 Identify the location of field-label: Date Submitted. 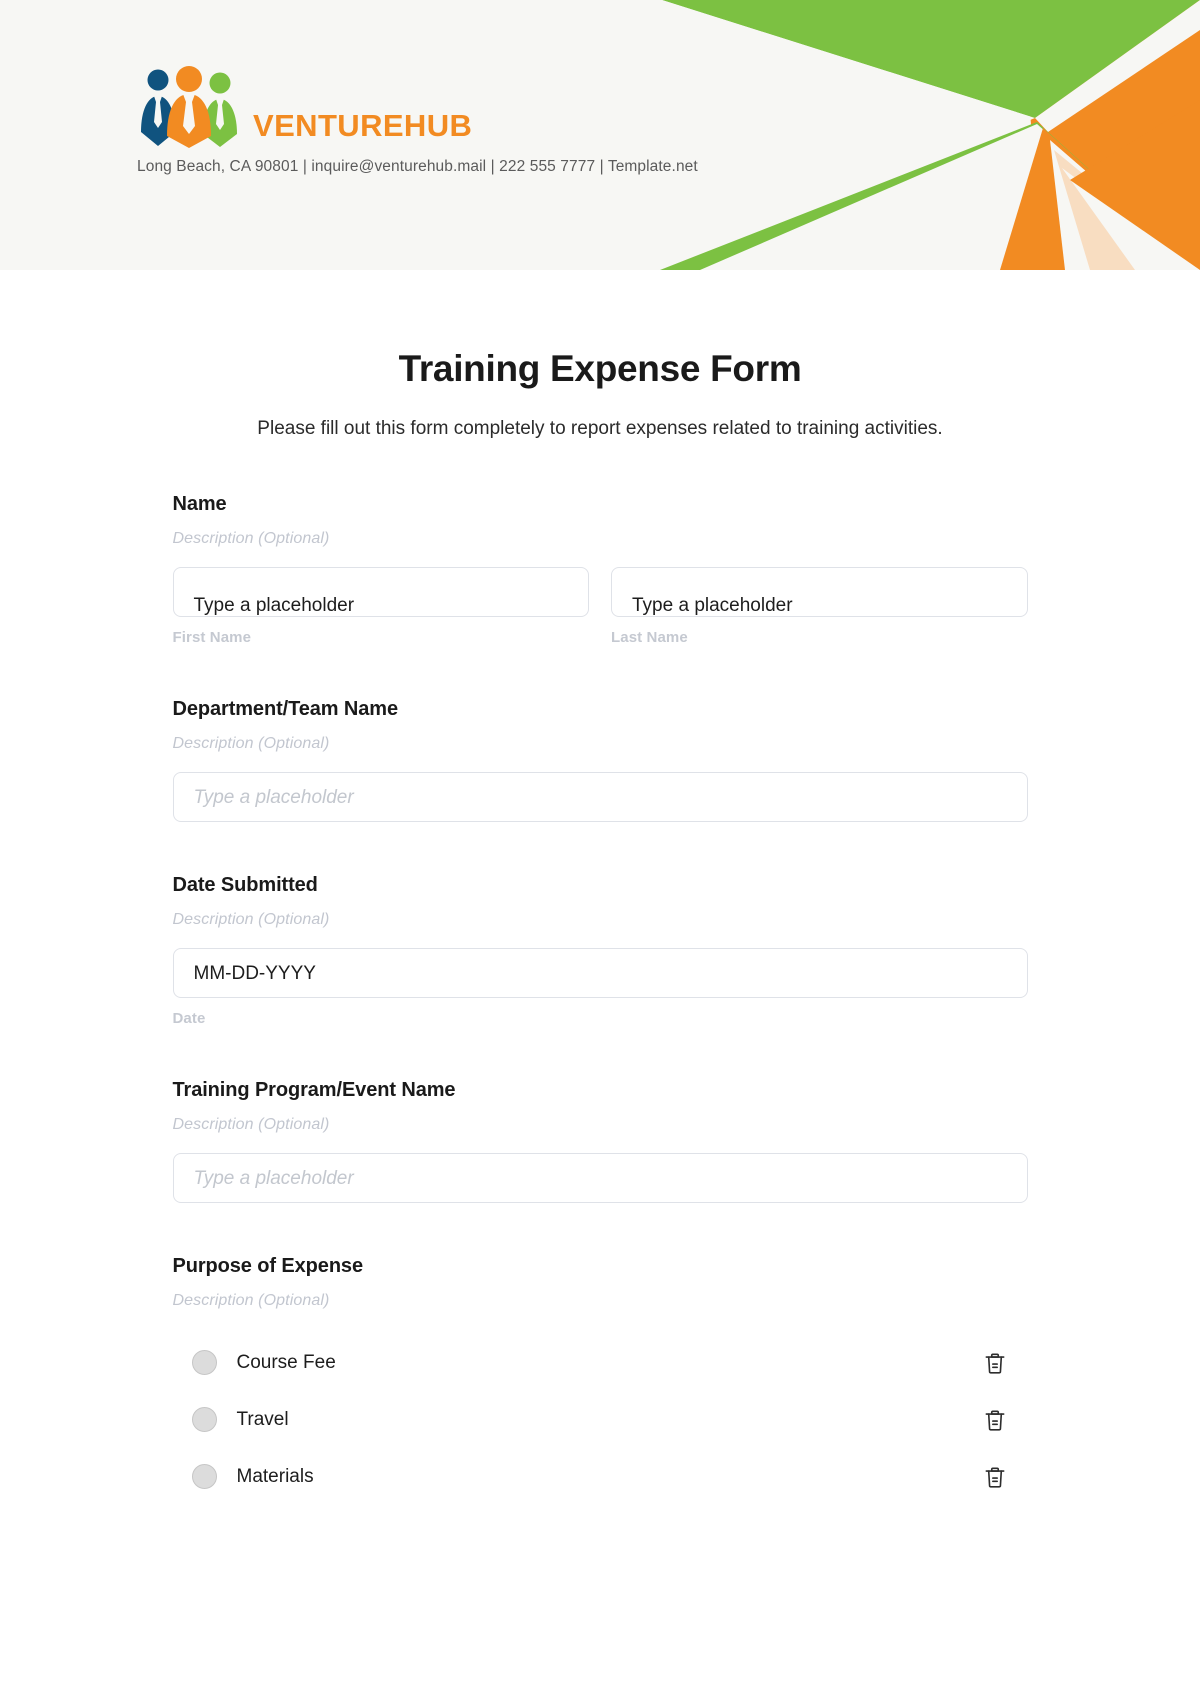
(245, 885).